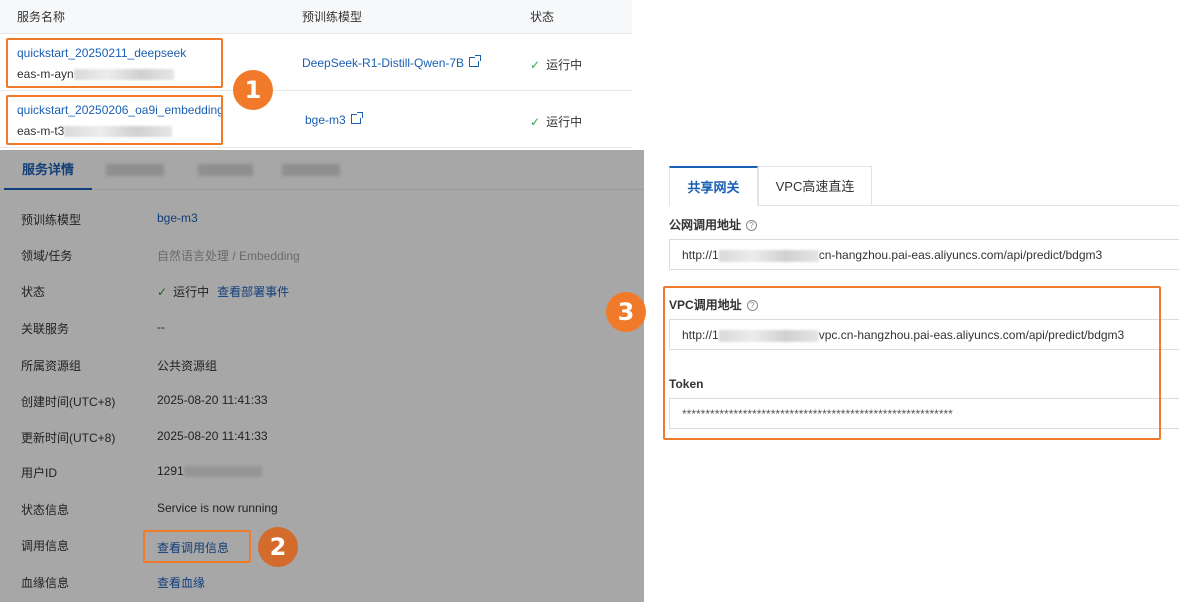 This screenshot has width=1179, height=602. What do you see at coordinates (815, 186) in the screenshot?
I see `tab-vpc-direct: VPC高速直连` at bounding box center [815, 186].